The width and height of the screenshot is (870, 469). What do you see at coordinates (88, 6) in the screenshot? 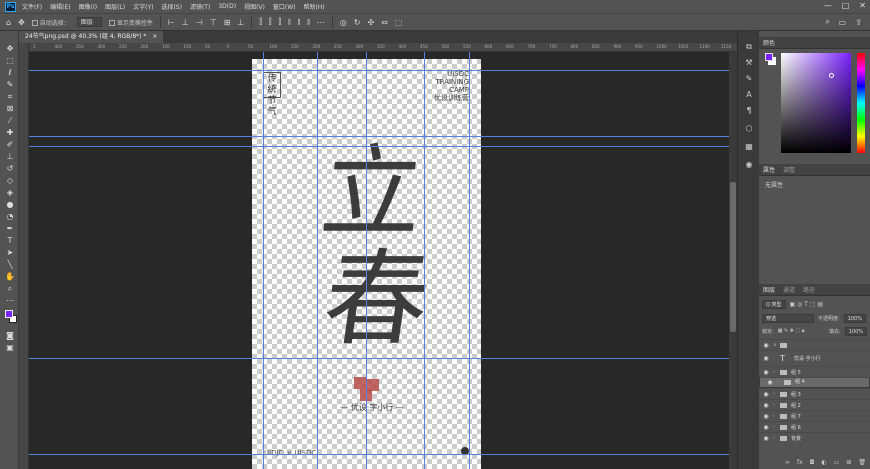
I see `menu-image: 图像(I)` at bounding box center [88, 6].